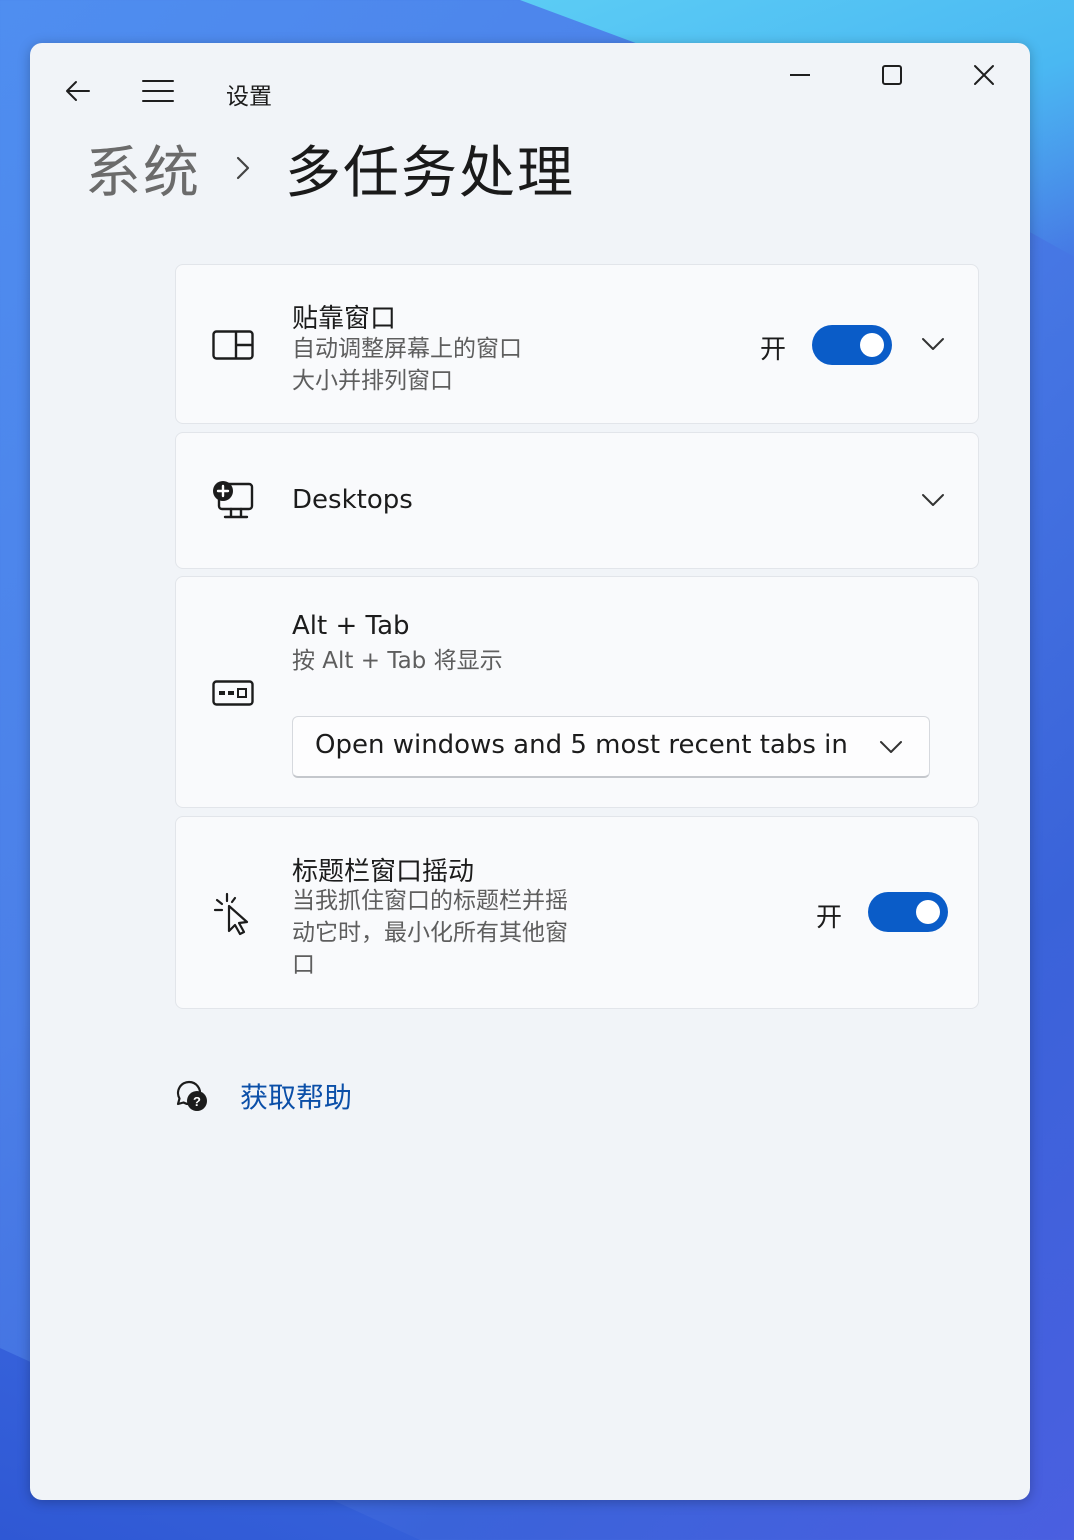 The image size is (1074, 1540). What do you see at coordinates (372, 381) in the screenshot?
I see `snap-desc-line2: 大小并排列窗口` at bounding box center [372, 381].